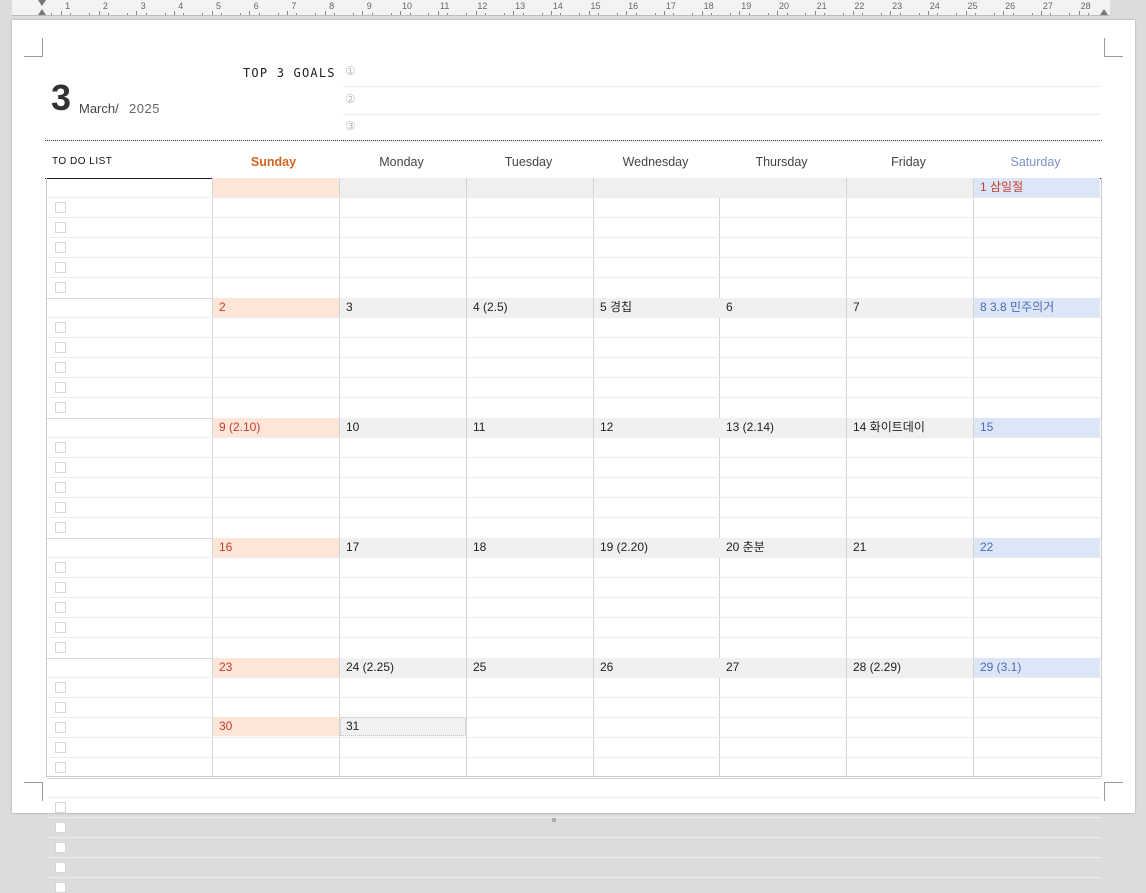 The width and height of the screenshot is (1146, 893). What do you see at coordinates (1035, 162) in the screenshot?
I see `weekday-saturday: Saturday` at bounding box center [1035, 162].